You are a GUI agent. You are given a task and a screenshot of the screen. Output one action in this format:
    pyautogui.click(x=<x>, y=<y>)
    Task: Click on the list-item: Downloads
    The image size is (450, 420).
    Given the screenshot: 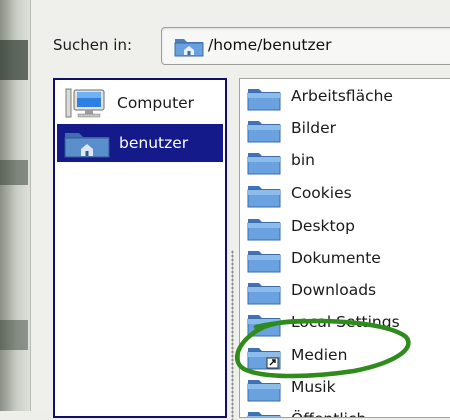 What is the action you would take?
    pyautogui.click(x=347, y=292)
    